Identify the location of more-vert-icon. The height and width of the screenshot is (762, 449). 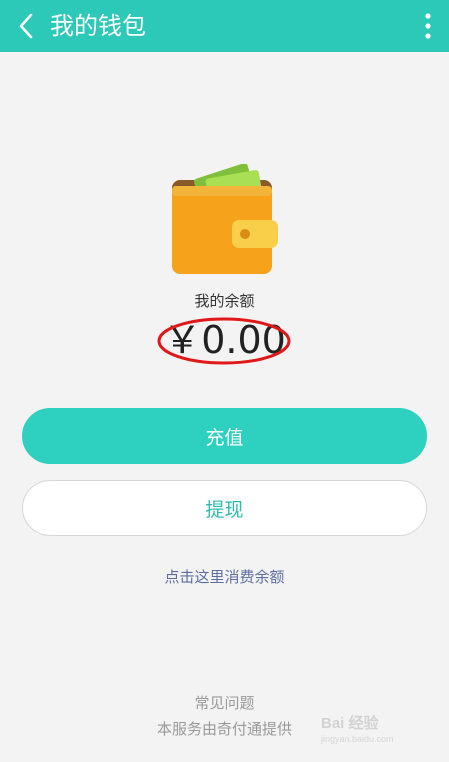
(428, 26).